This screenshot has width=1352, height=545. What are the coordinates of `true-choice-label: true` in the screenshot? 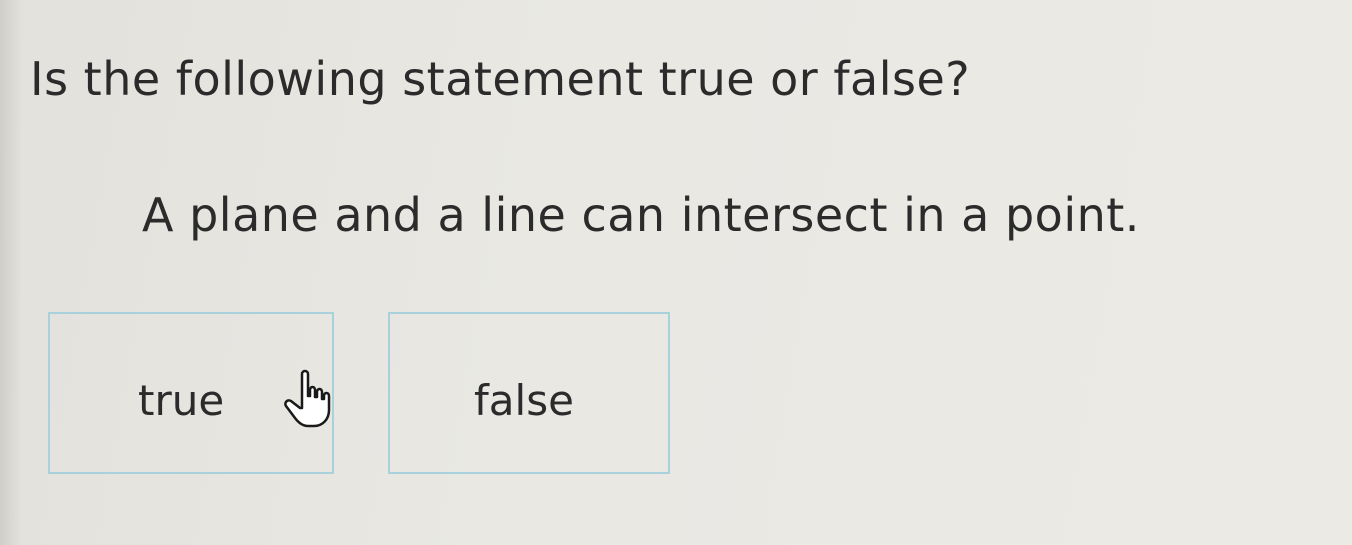 It's located at (181, 400).